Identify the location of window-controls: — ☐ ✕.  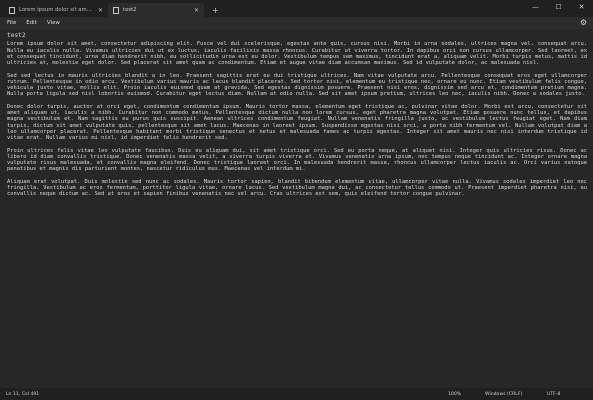
(558, 6).